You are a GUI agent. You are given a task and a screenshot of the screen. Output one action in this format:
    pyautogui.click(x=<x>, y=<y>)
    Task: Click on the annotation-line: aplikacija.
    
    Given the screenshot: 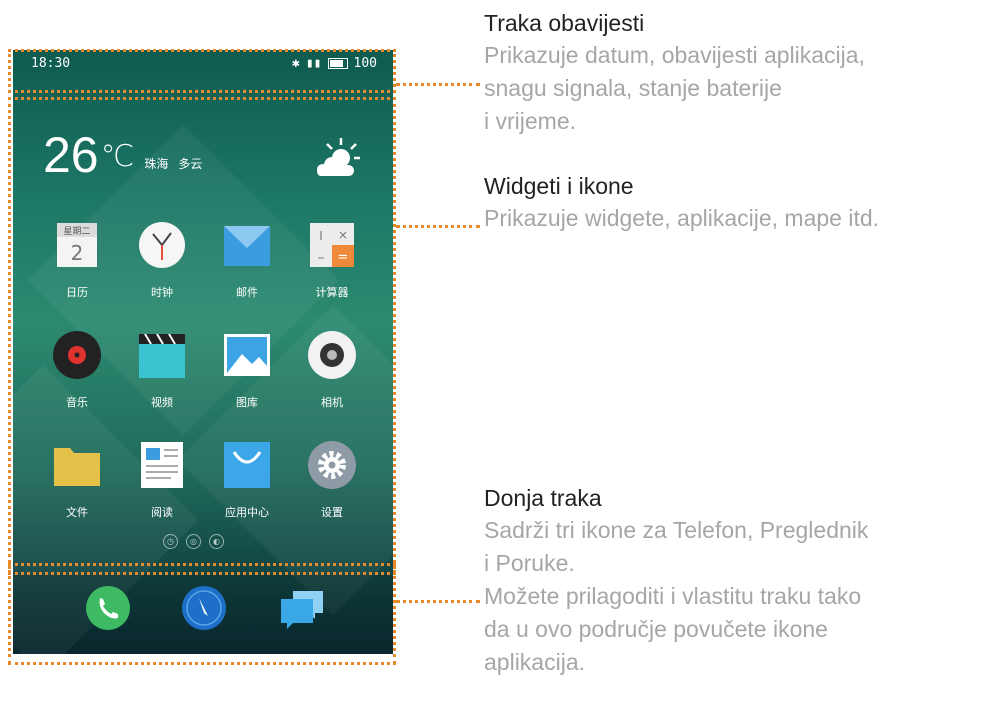 What is the action you would take?
    pyautogui.click(x=534, y=662)
    